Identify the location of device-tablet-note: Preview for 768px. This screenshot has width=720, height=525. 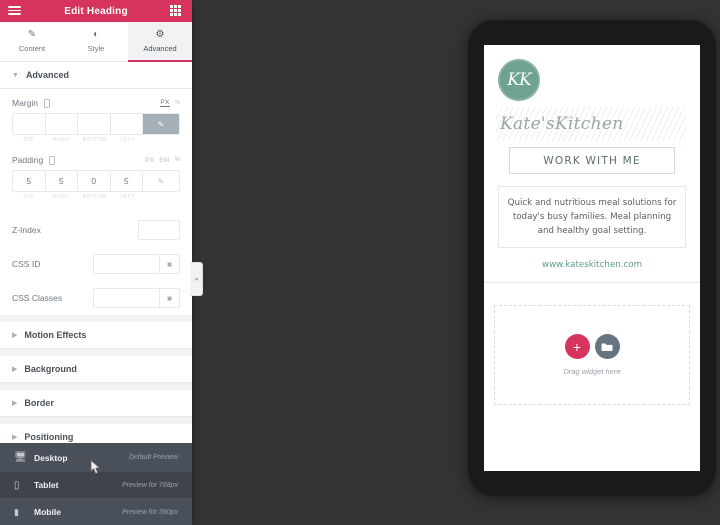
(149, 485).